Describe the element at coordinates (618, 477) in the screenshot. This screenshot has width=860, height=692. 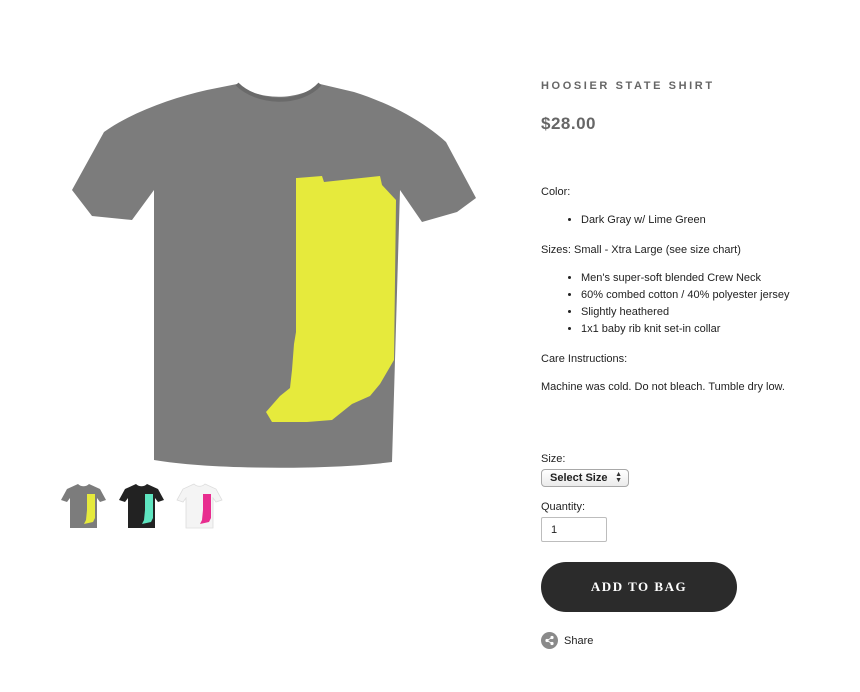
I see `updown-arrows-icon: ▲ ▼` at that location.